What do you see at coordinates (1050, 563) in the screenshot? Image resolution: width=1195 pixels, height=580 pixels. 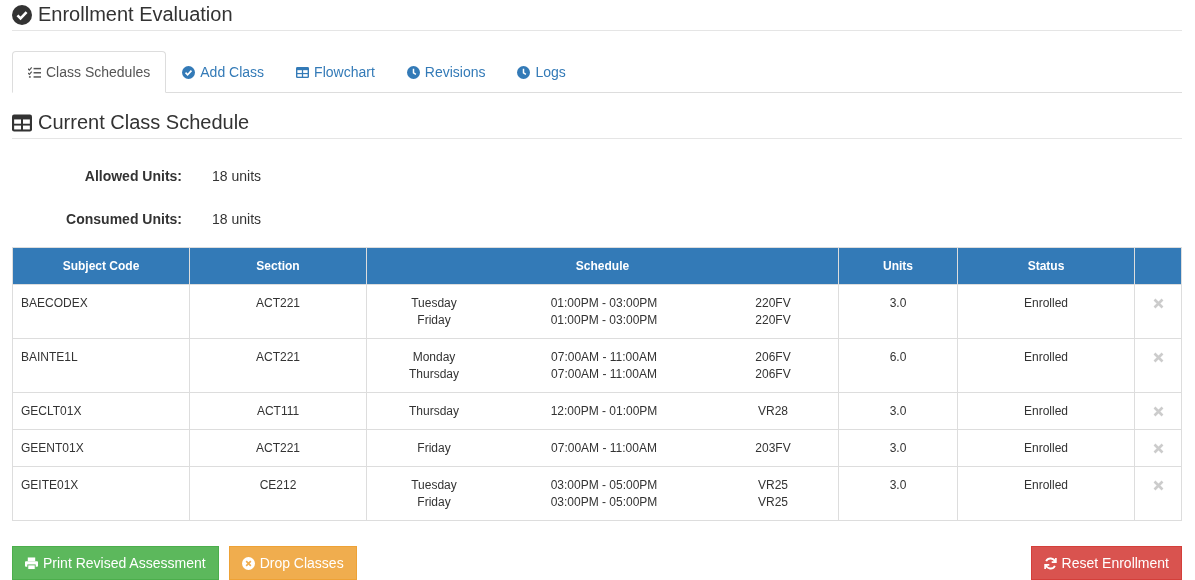 I see `refresh-icon` at bounding box center [1050, 563].